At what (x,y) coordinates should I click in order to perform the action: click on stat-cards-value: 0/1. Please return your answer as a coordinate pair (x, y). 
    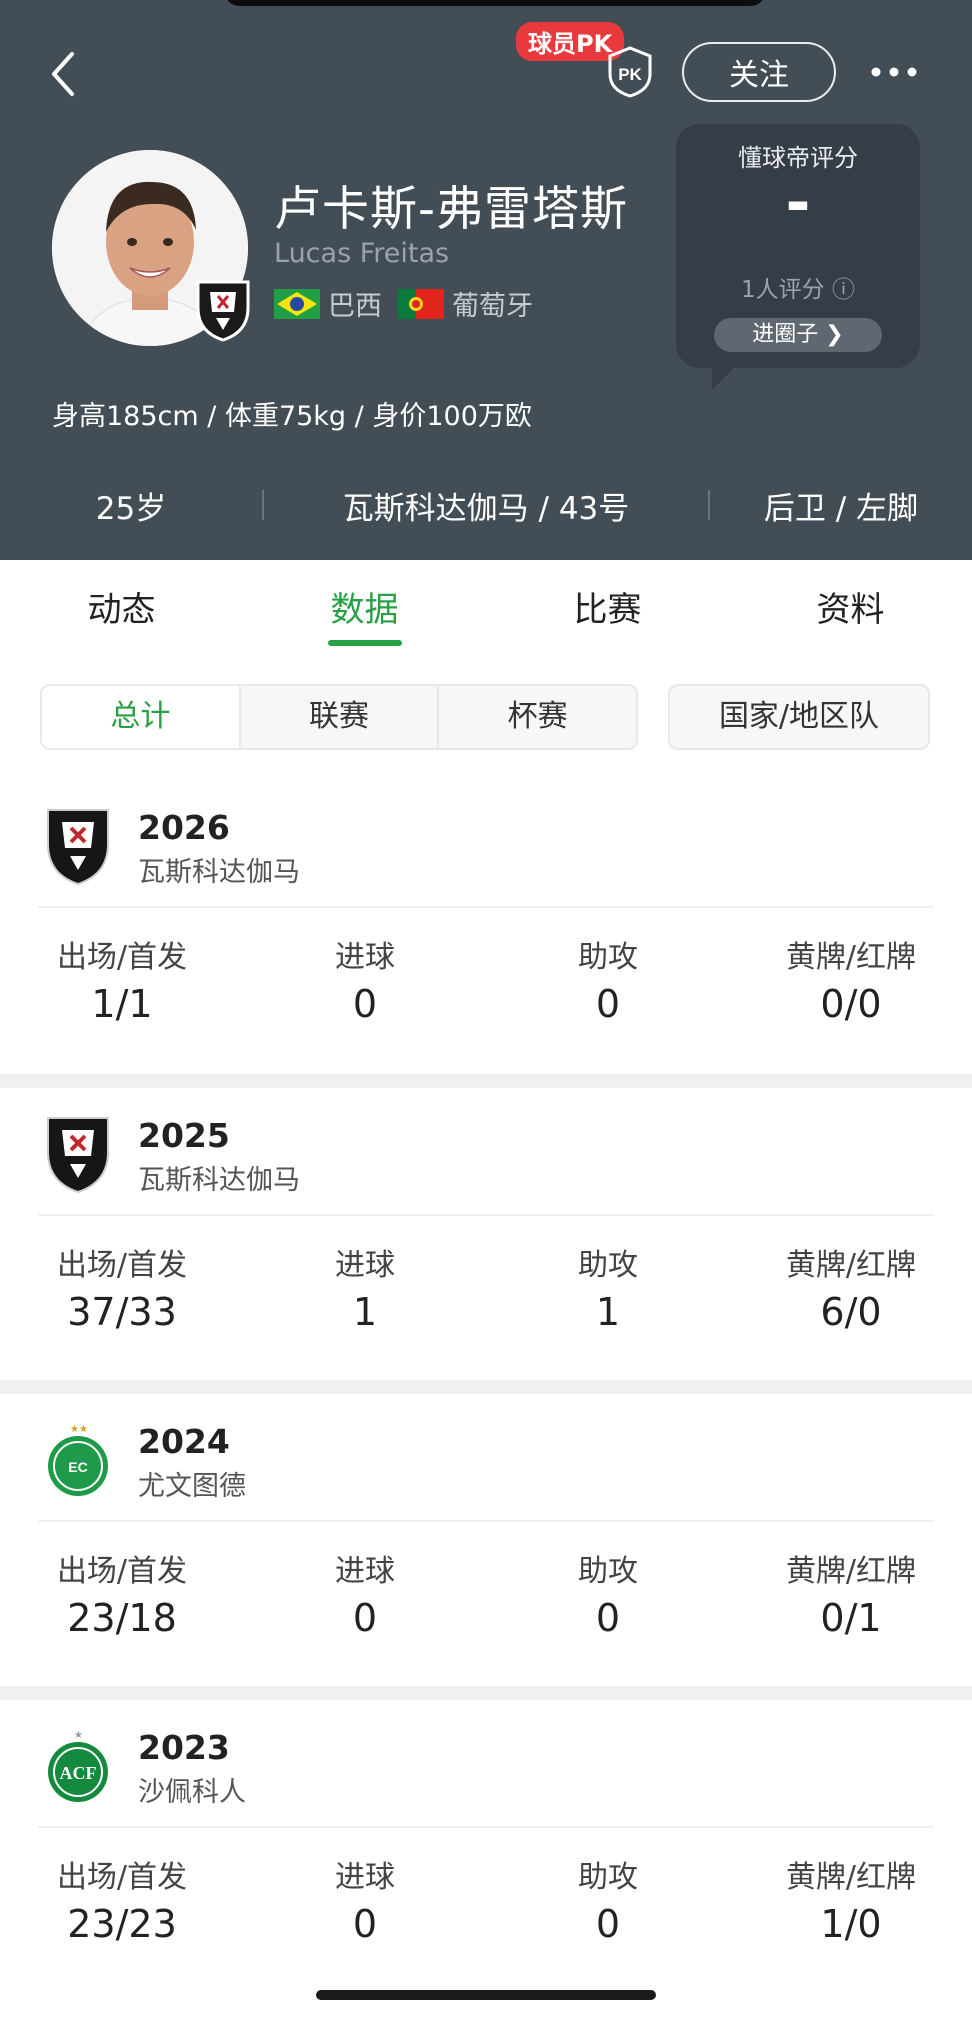
    Looking at the image, I should click on (851, 1618).